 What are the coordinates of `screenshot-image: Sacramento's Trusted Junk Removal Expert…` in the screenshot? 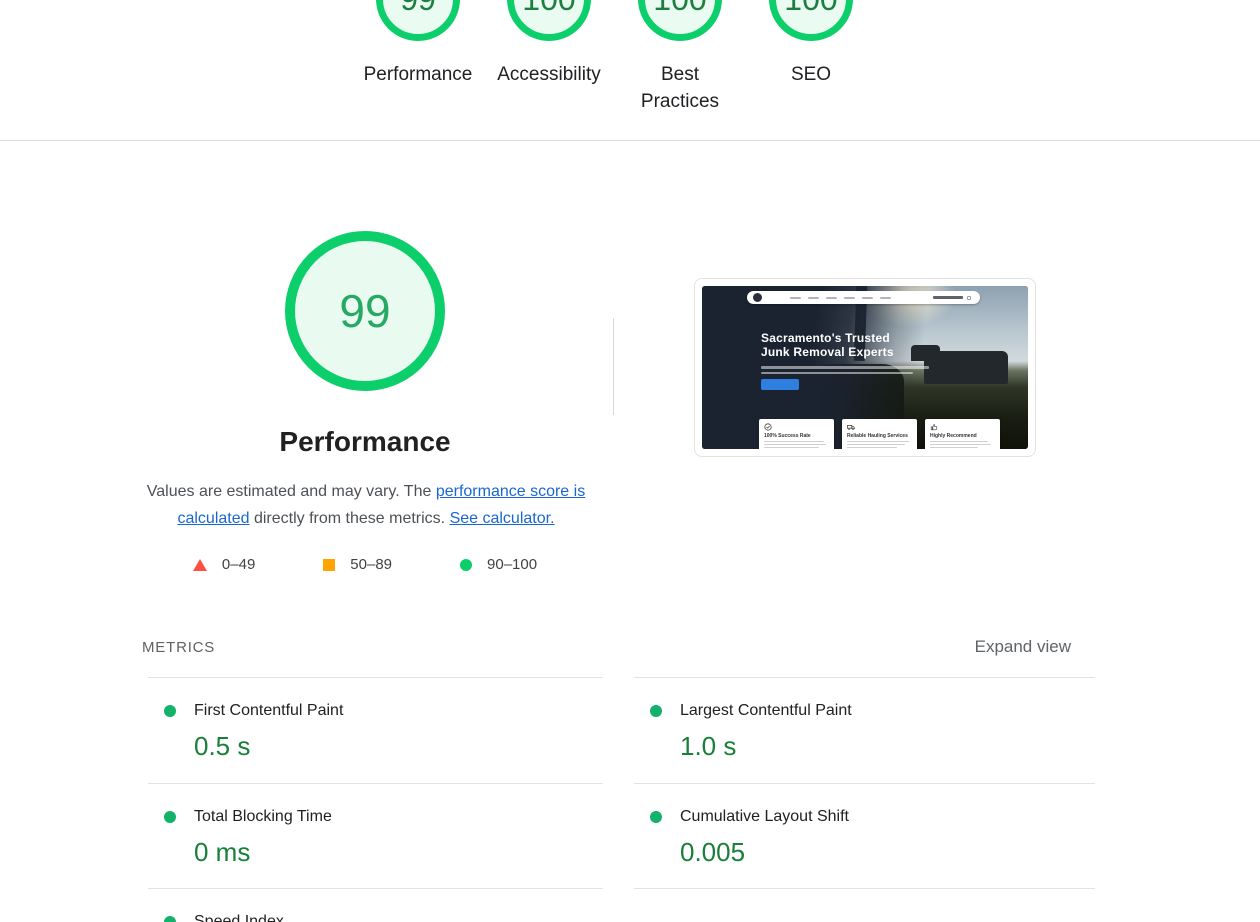 It's located at (865, 367).